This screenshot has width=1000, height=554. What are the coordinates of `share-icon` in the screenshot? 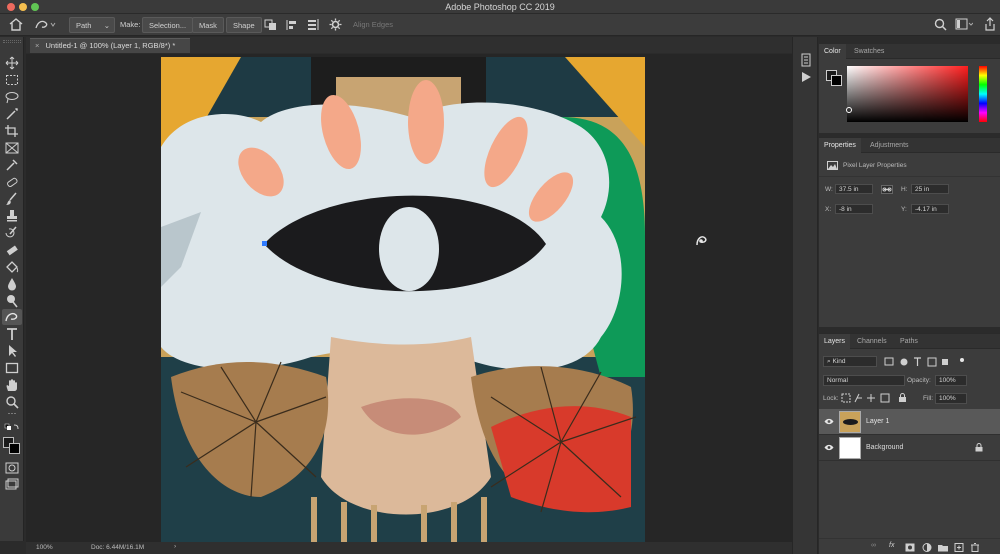 It's located at (990, 24).